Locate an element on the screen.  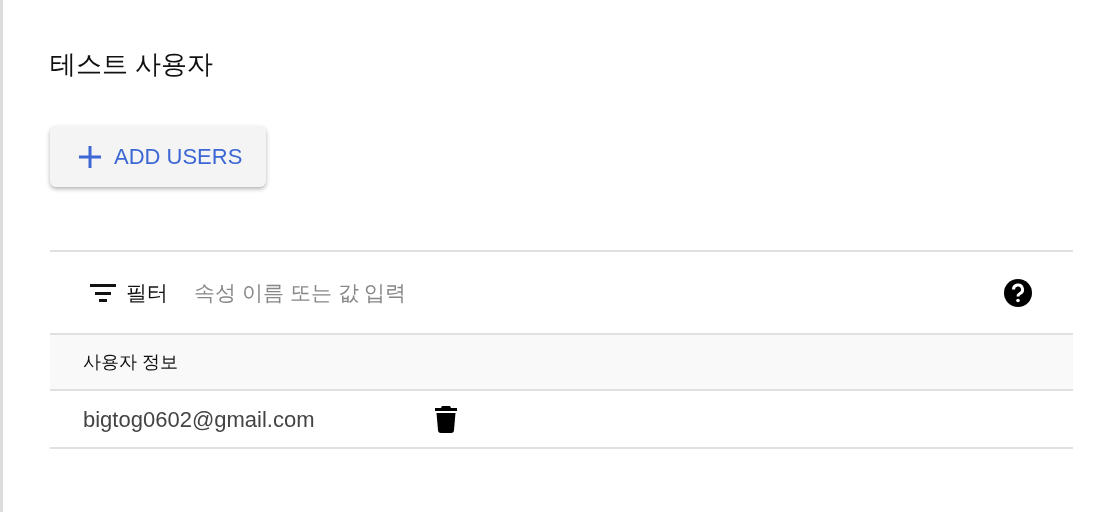
add-users-button: ADD USERS is located at coordinates (158, 156).